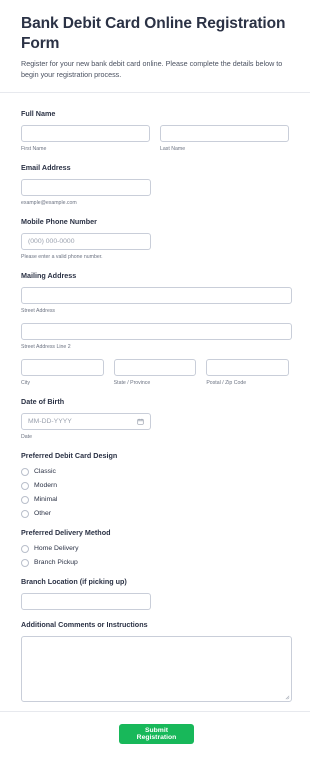 The image size is (320, 761). What do you see at coordinates (224, 133) in the screenshot?
I see `last-name-input` at bounding box center [224, 133].